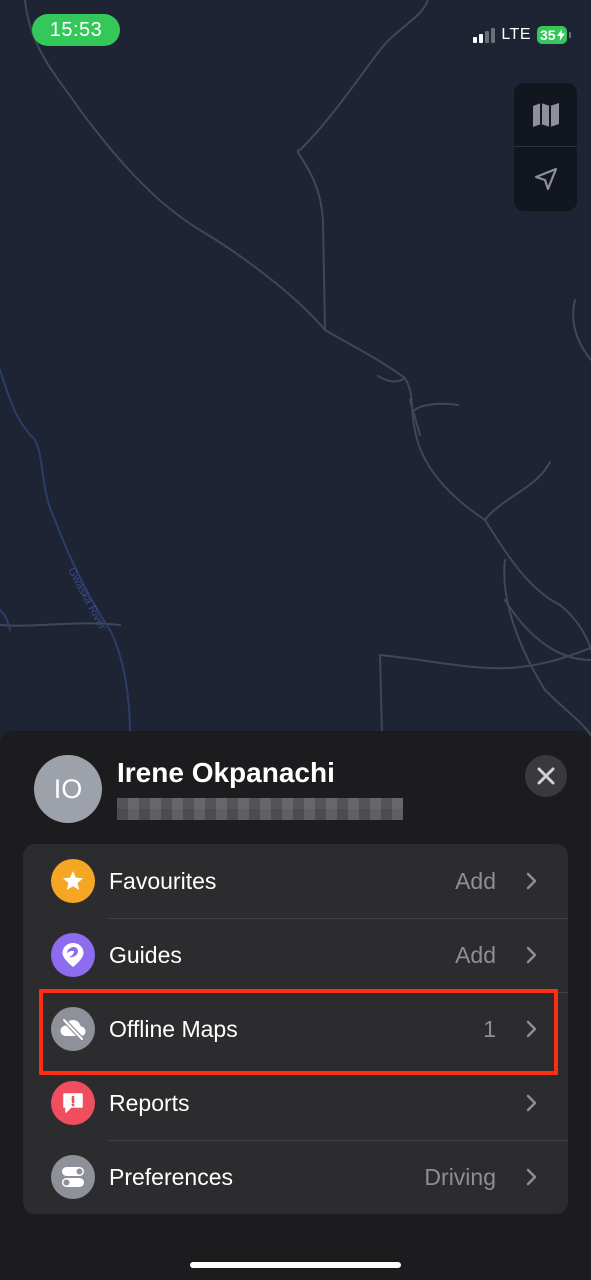 The height and width of the screenshot is (1280, 591). What do you see at coordinates (173, 1029) in the screenshot?
I see `menu-item-label: Offline Maps` at bounding box center [173, 1029].